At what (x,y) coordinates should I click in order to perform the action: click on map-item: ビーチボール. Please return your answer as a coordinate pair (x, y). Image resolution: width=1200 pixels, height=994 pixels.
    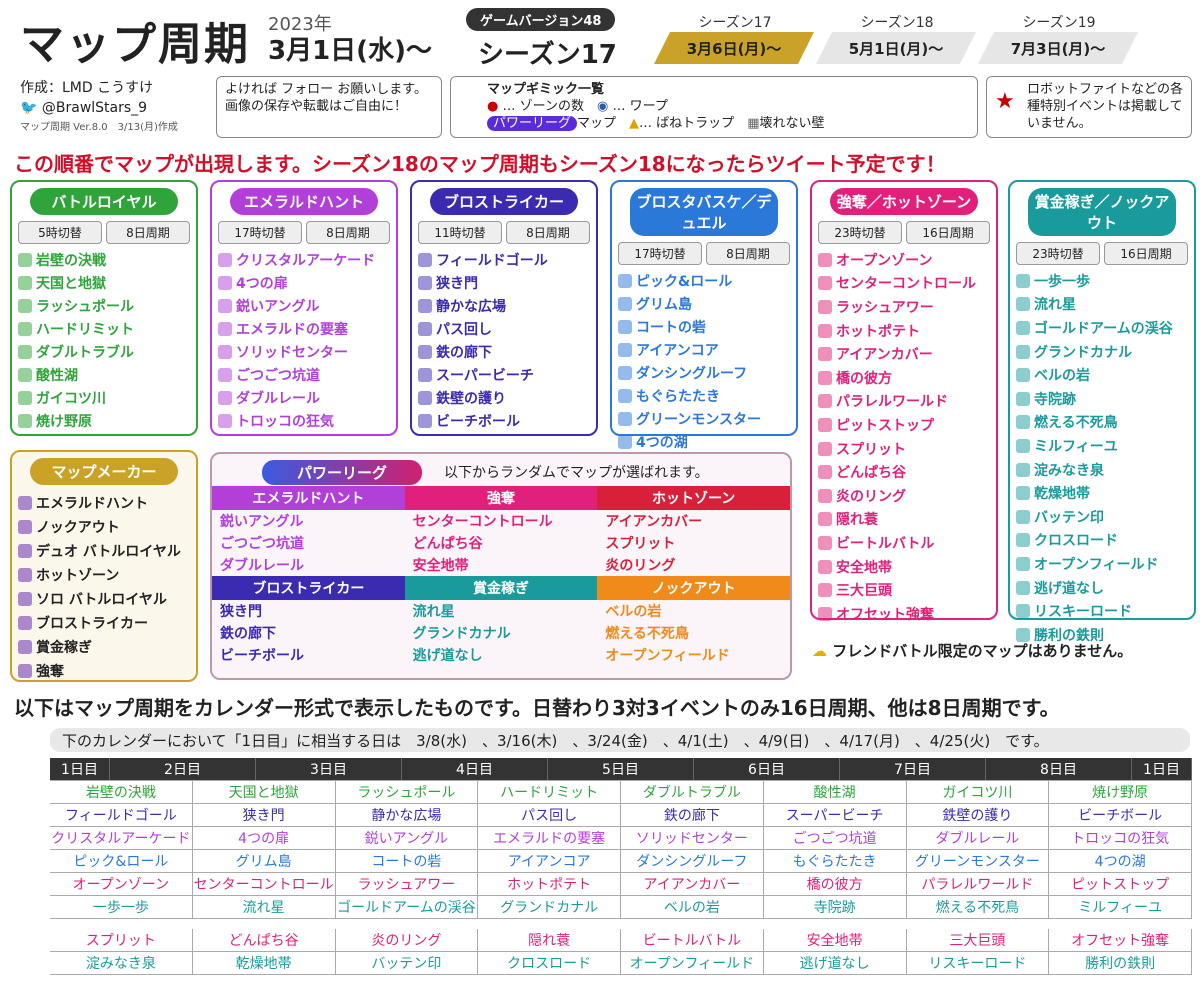
    Looking at the image, I should click on (504, 420).